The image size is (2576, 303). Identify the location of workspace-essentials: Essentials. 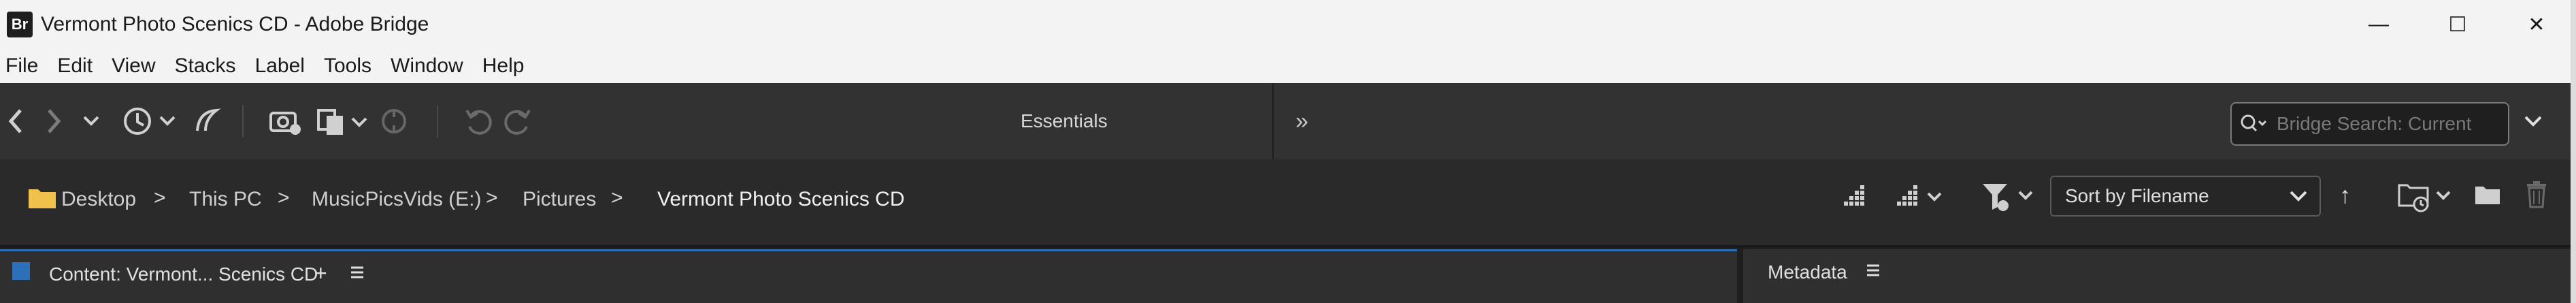
(1064, 121).